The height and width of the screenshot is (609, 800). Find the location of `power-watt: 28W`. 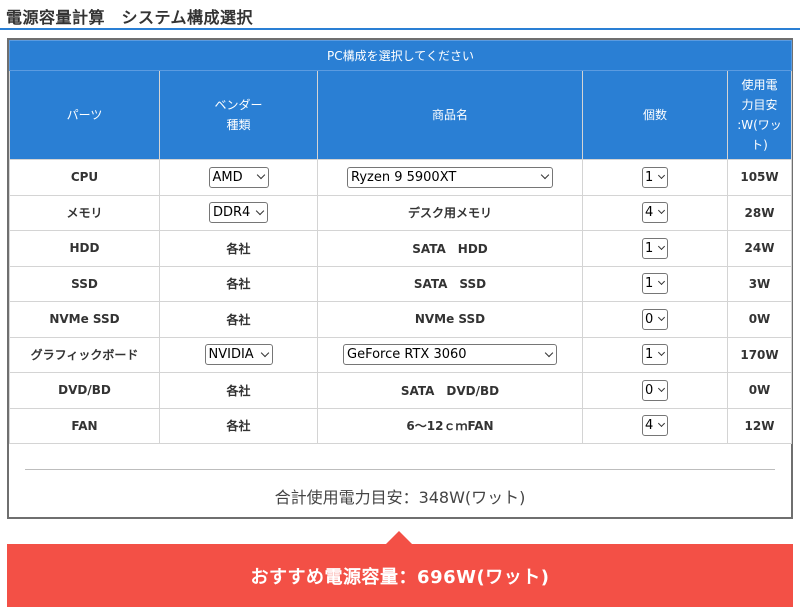

power-watt: 28W is located at coordinates (759, 212).